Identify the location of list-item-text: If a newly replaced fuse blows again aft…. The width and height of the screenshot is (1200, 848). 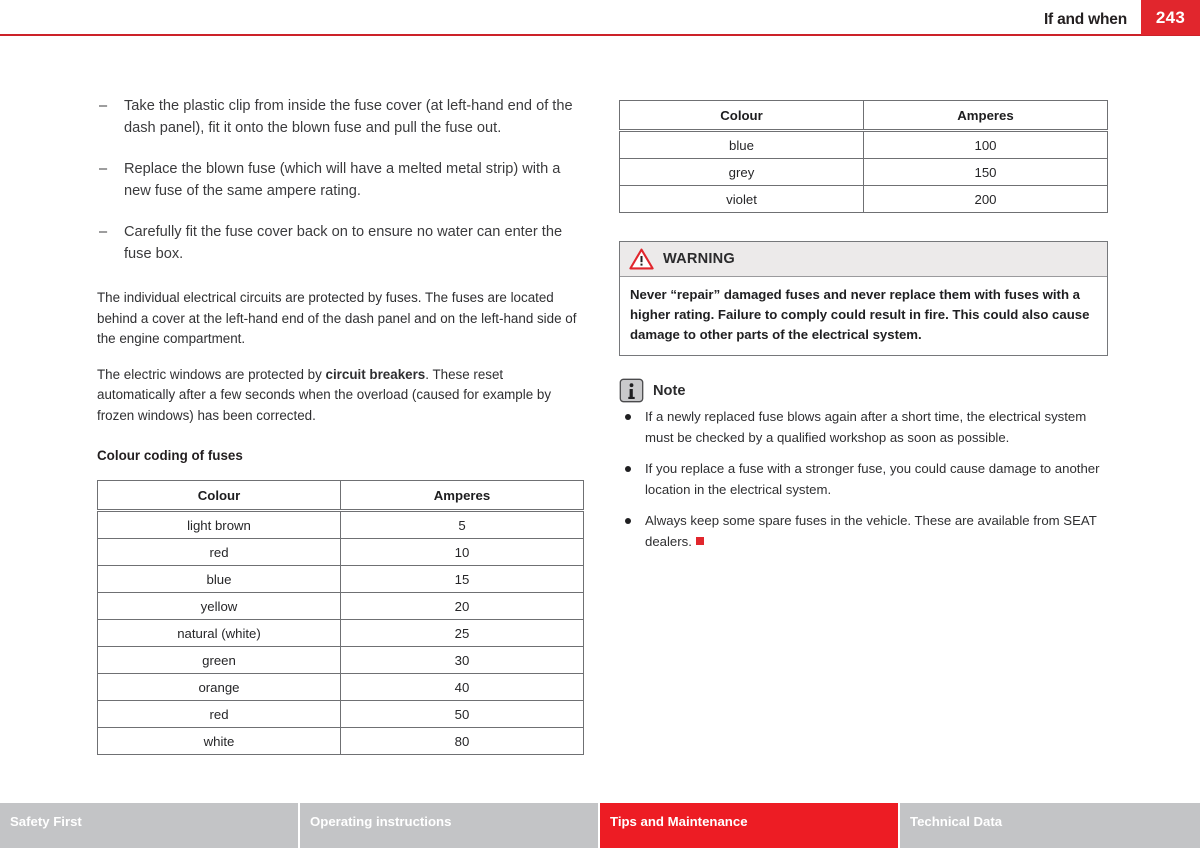
(866, 427).